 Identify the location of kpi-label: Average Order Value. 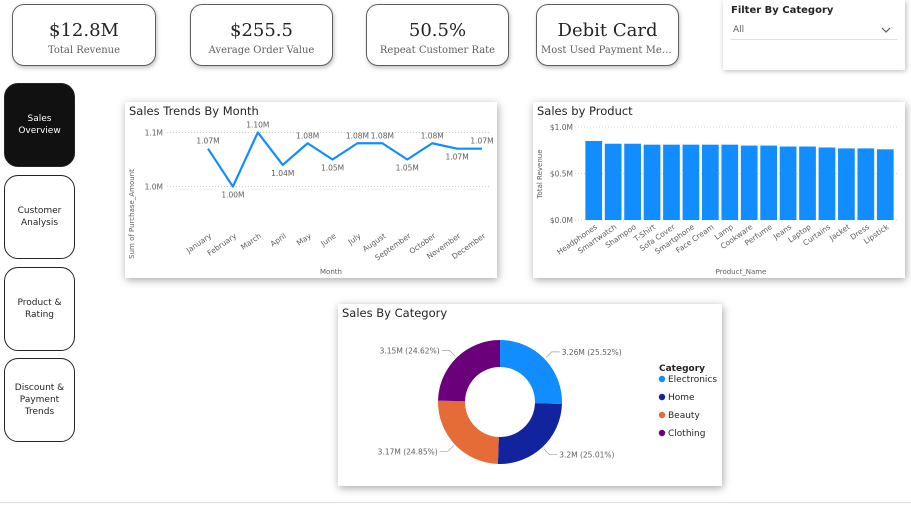
(261, 50).